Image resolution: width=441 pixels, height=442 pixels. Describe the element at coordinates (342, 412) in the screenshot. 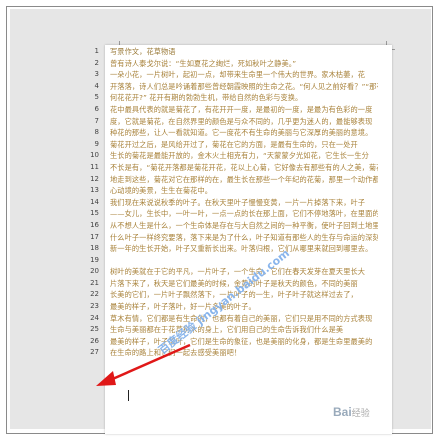

I see `baidu-logo-text: Bai` at that location.